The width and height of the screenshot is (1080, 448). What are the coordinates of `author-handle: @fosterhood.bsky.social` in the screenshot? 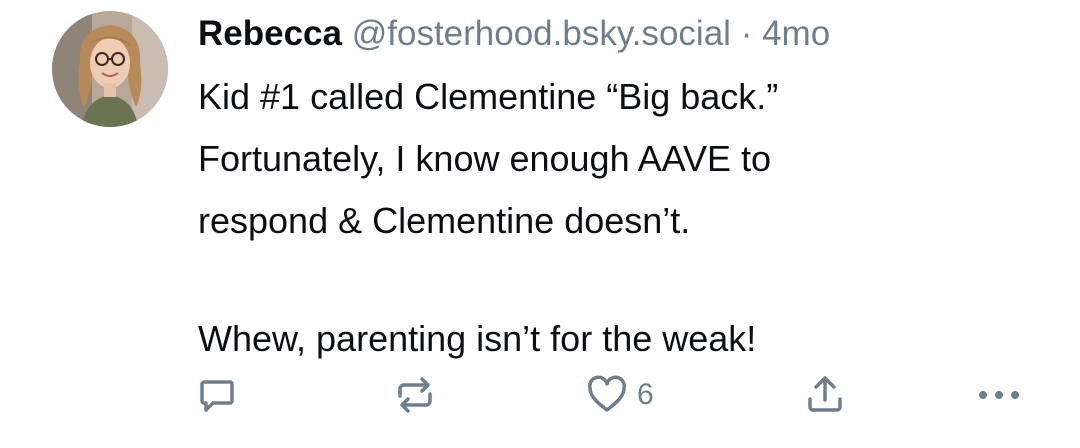 It's located at (541, 33).